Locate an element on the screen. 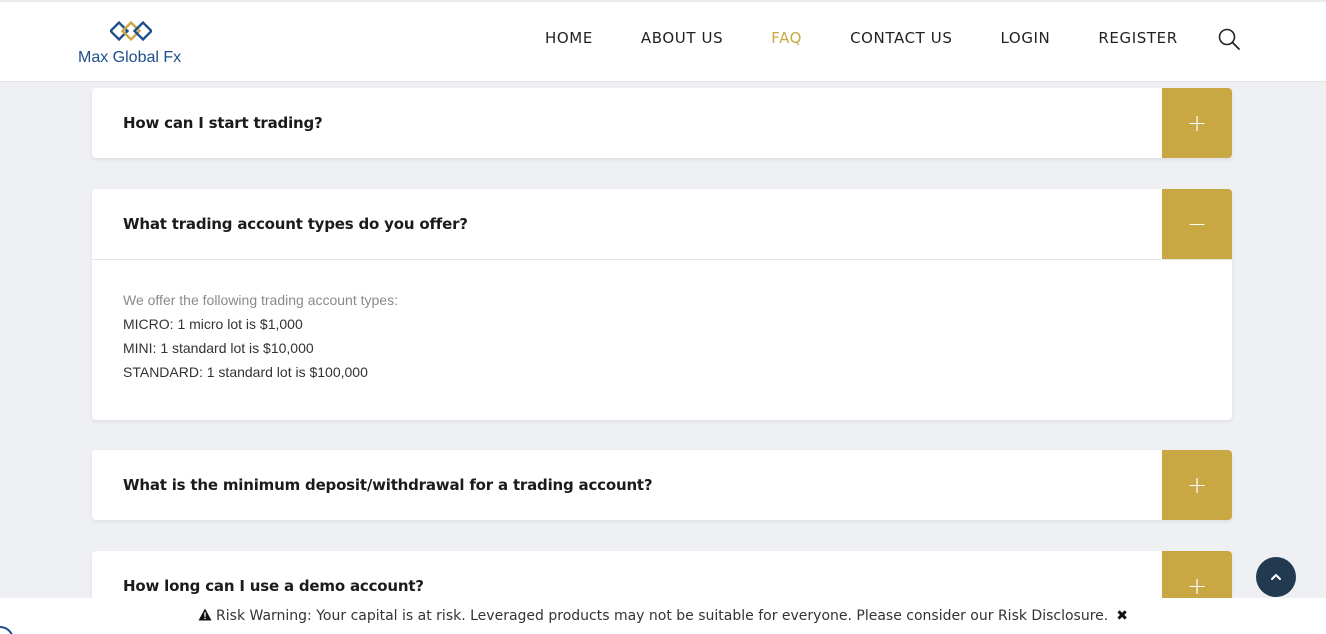 This screenshot has height=634, width=1326. nav-contact-us: CONTACT US is located at coordinates (901, 38).